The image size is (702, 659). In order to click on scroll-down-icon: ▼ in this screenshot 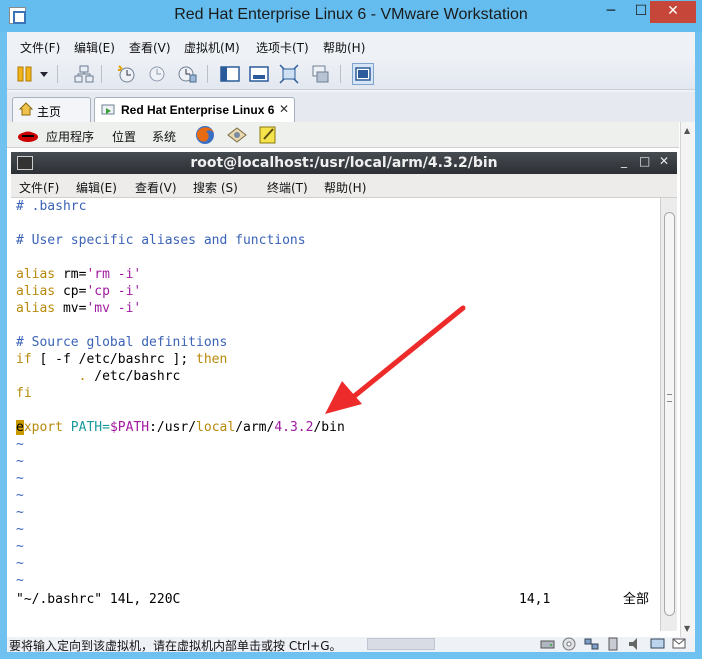, I will do `click(687, 628)`.